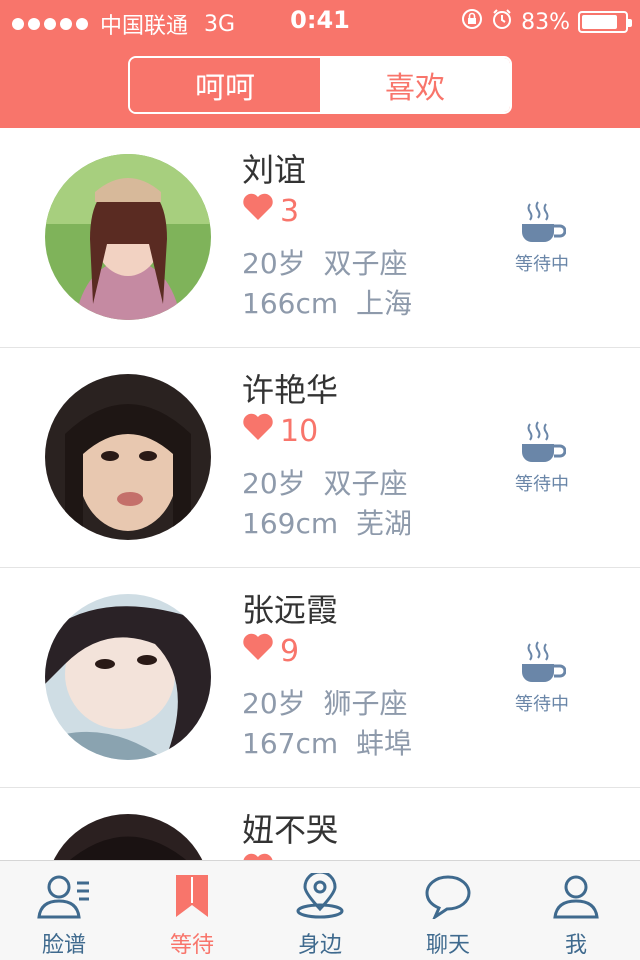 The image size is (640, 960). Describe the element at coordinates (327, 456) in the screenshot. I see `profile-info: 许艳华 10 20岁 双子座 169cm 芜湖` at that location.